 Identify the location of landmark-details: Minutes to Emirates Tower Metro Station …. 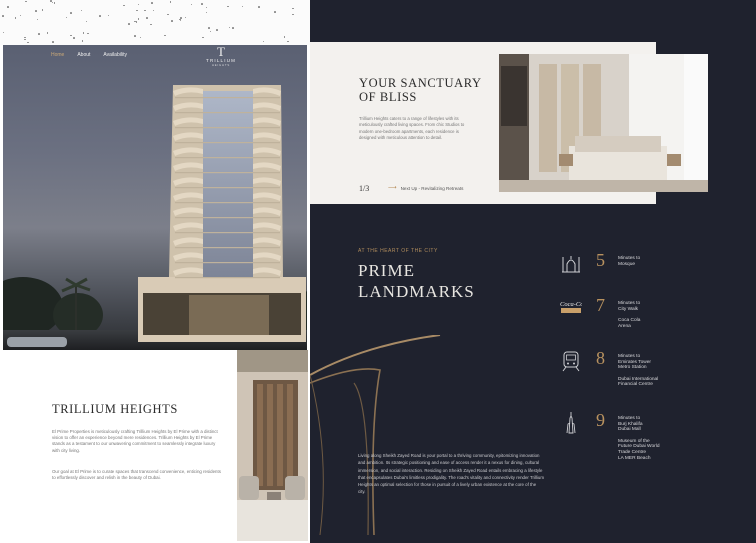
(638, 371).